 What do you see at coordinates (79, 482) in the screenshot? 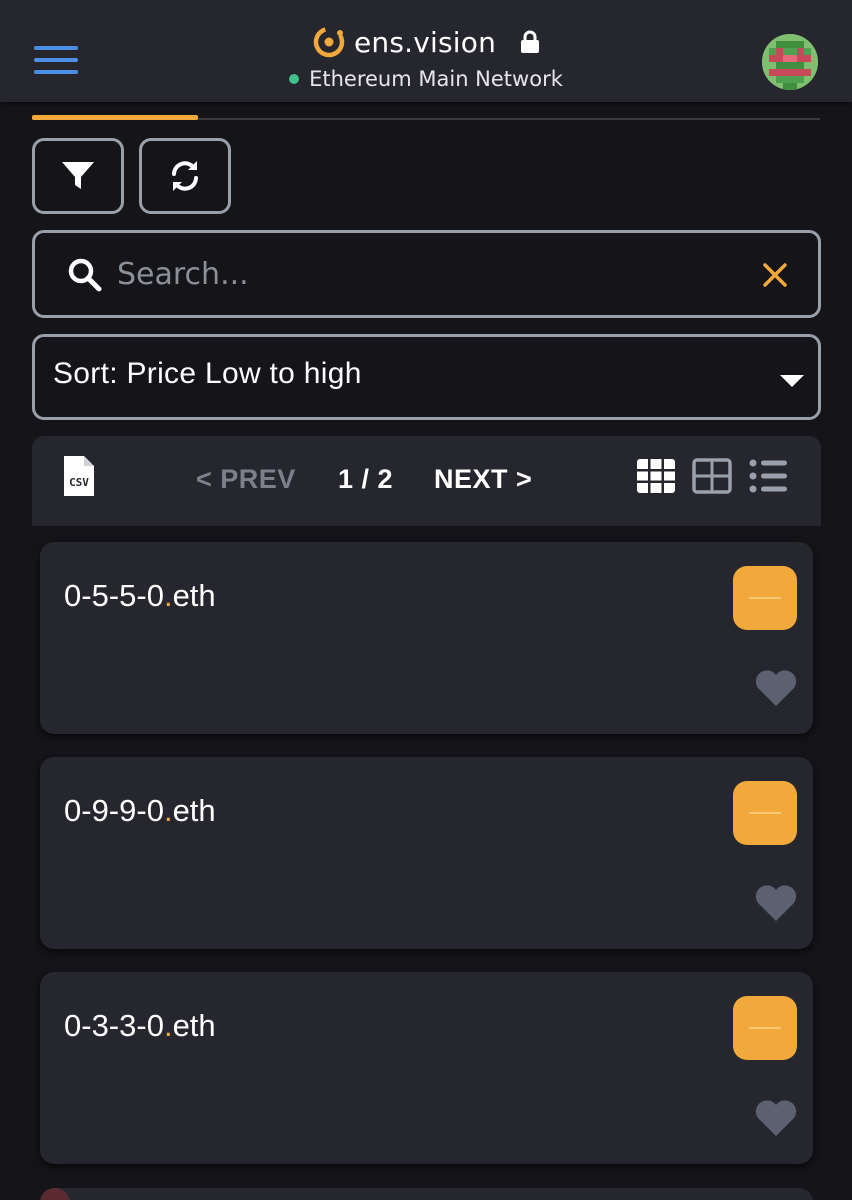
I see `svg-text: CSV` at bounding box center [79, 482].